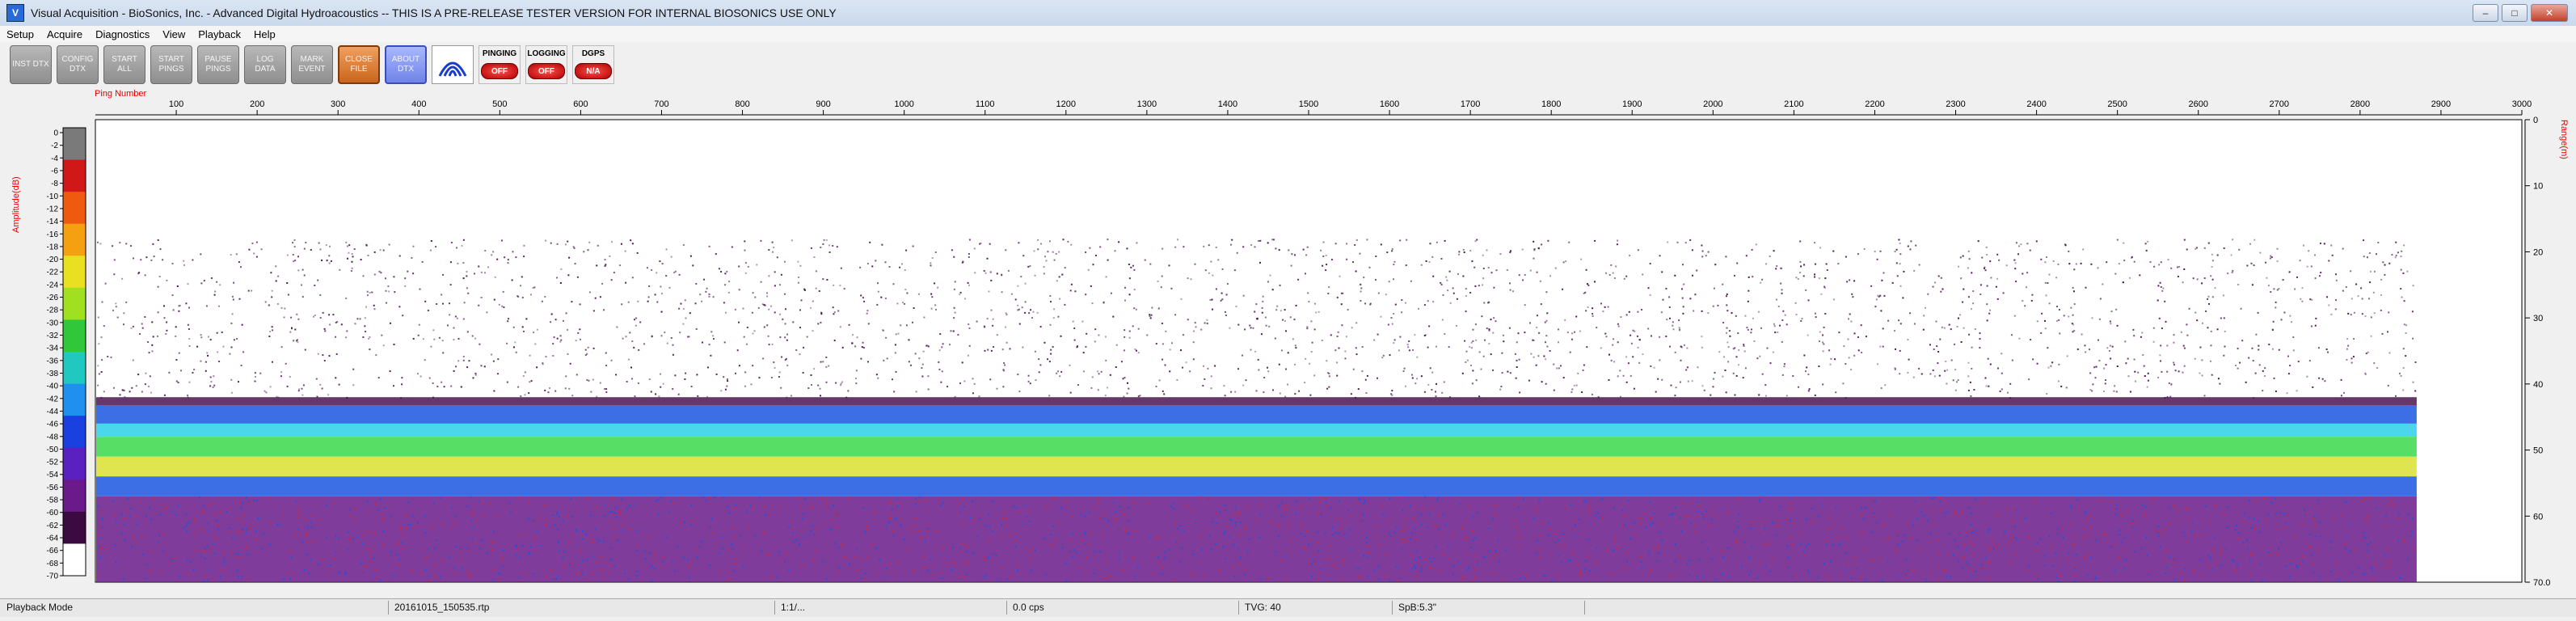  Describe the element at coordinates (1263, 607) in the screenshot. I see `status-tvg: TVG: 40` at that location.